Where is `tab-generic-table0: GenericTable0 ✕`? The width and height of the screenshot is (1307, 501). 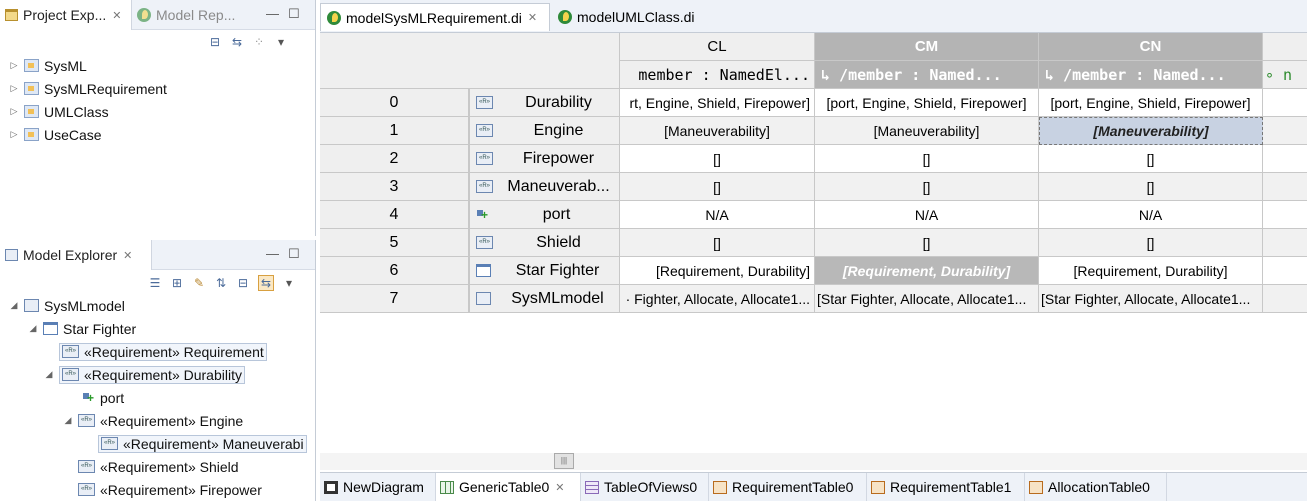 tab-generic-table0: GenericTable0 ✕ is located at coordinates (508, 487).